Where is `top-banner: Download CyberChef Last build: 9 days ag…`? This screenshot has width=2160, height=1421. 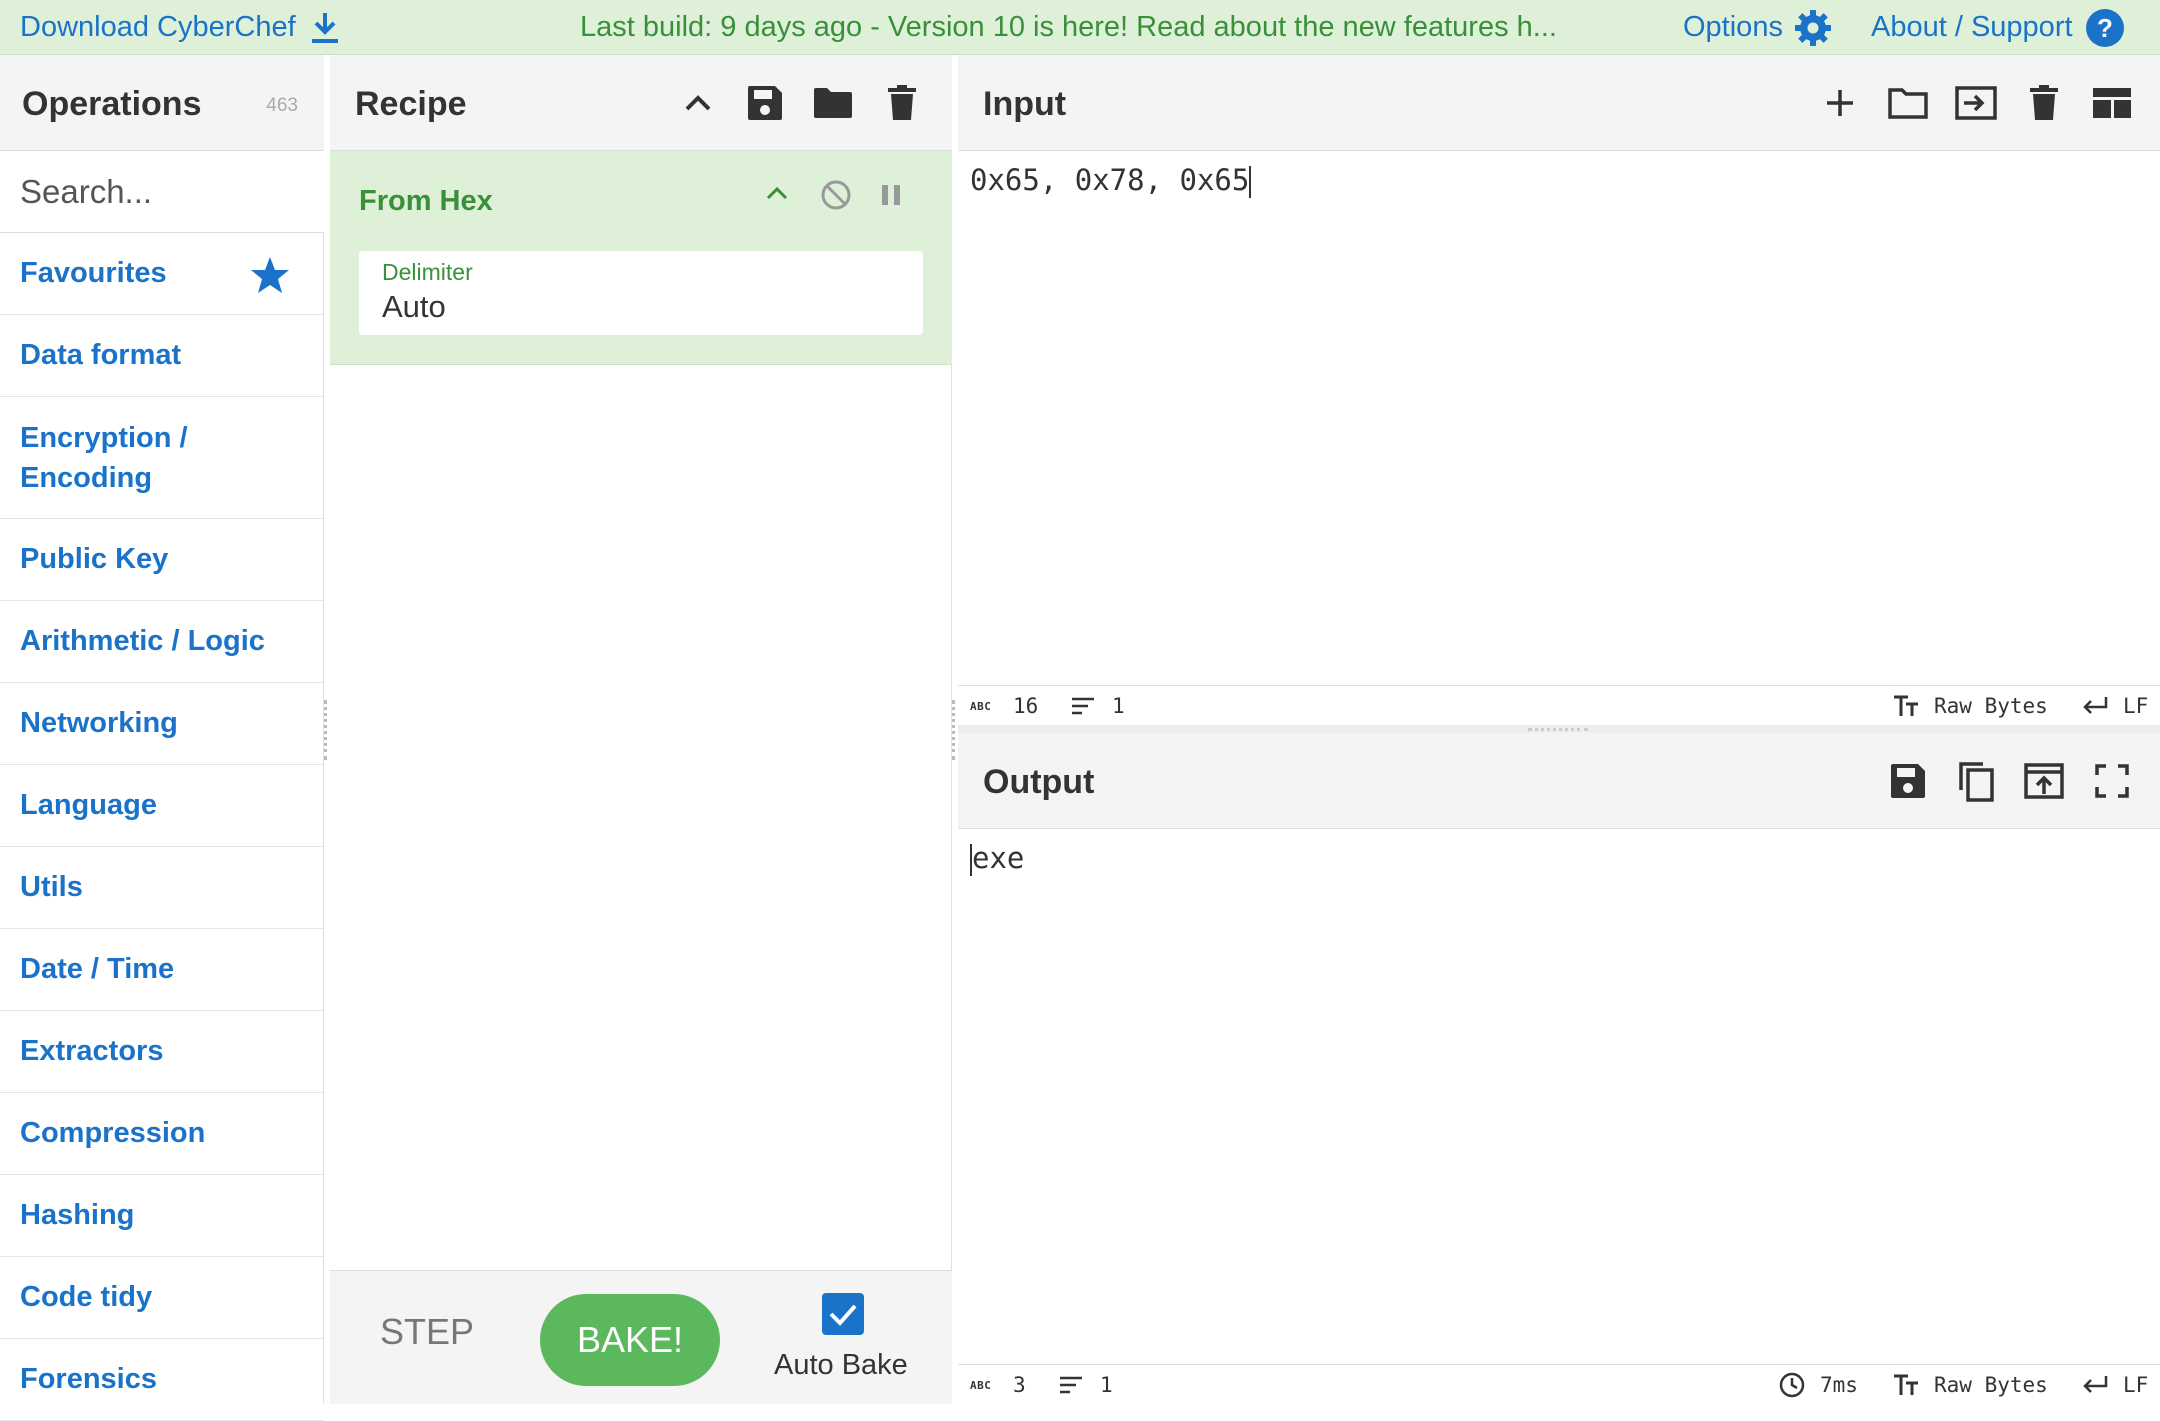
top-banner: Download CyberChef Last build: 9 days ag… is located at coordinates (1080, 27).